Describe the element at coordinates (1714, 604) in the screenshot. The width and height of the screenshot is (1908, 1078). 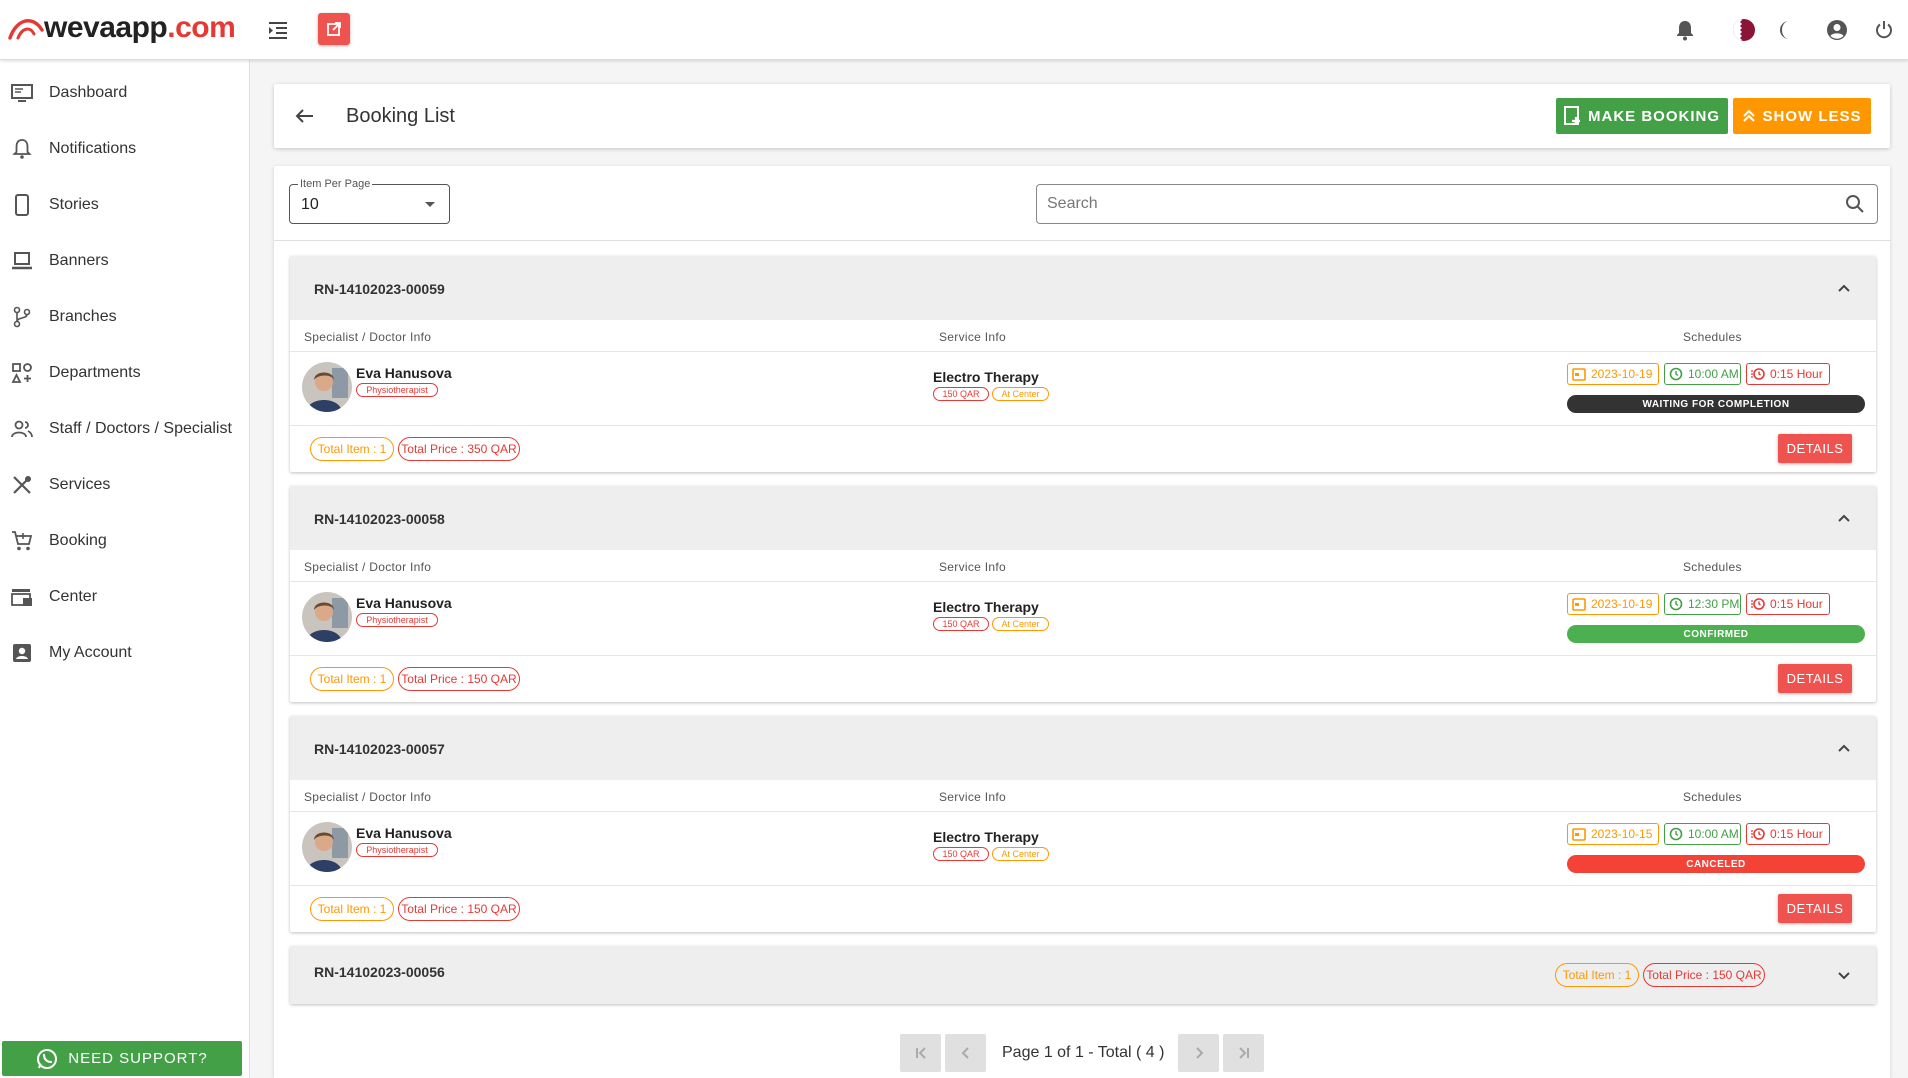
I see `schedule-time-value: 12:30 PM` at that location.